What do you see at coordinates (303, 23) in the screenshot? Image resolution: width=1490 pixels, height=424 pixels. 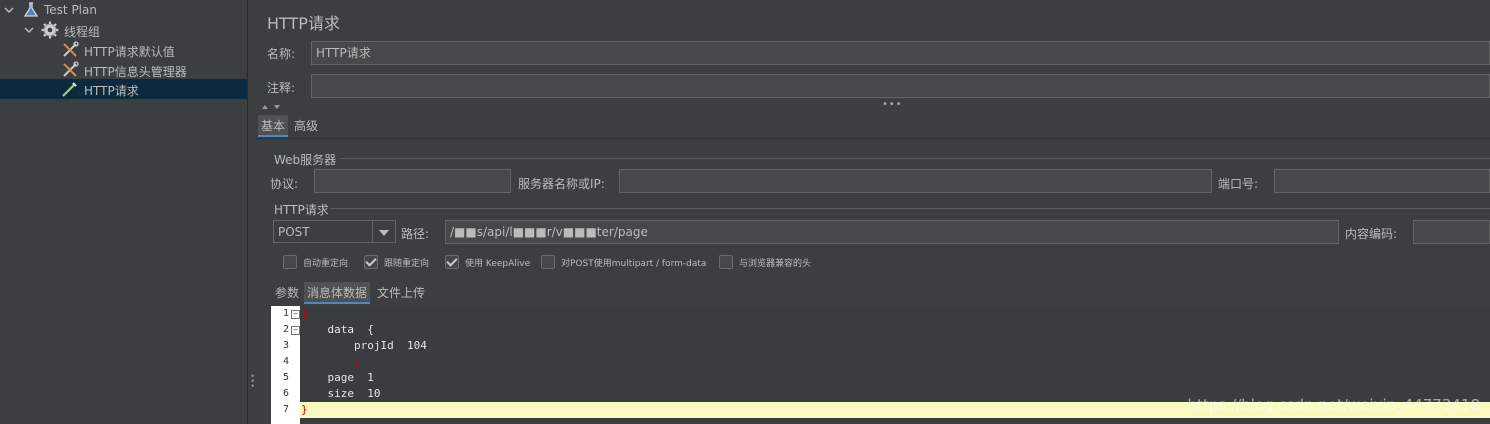 I see `page-title: HTTP请求` at bounding box center [303, 23].